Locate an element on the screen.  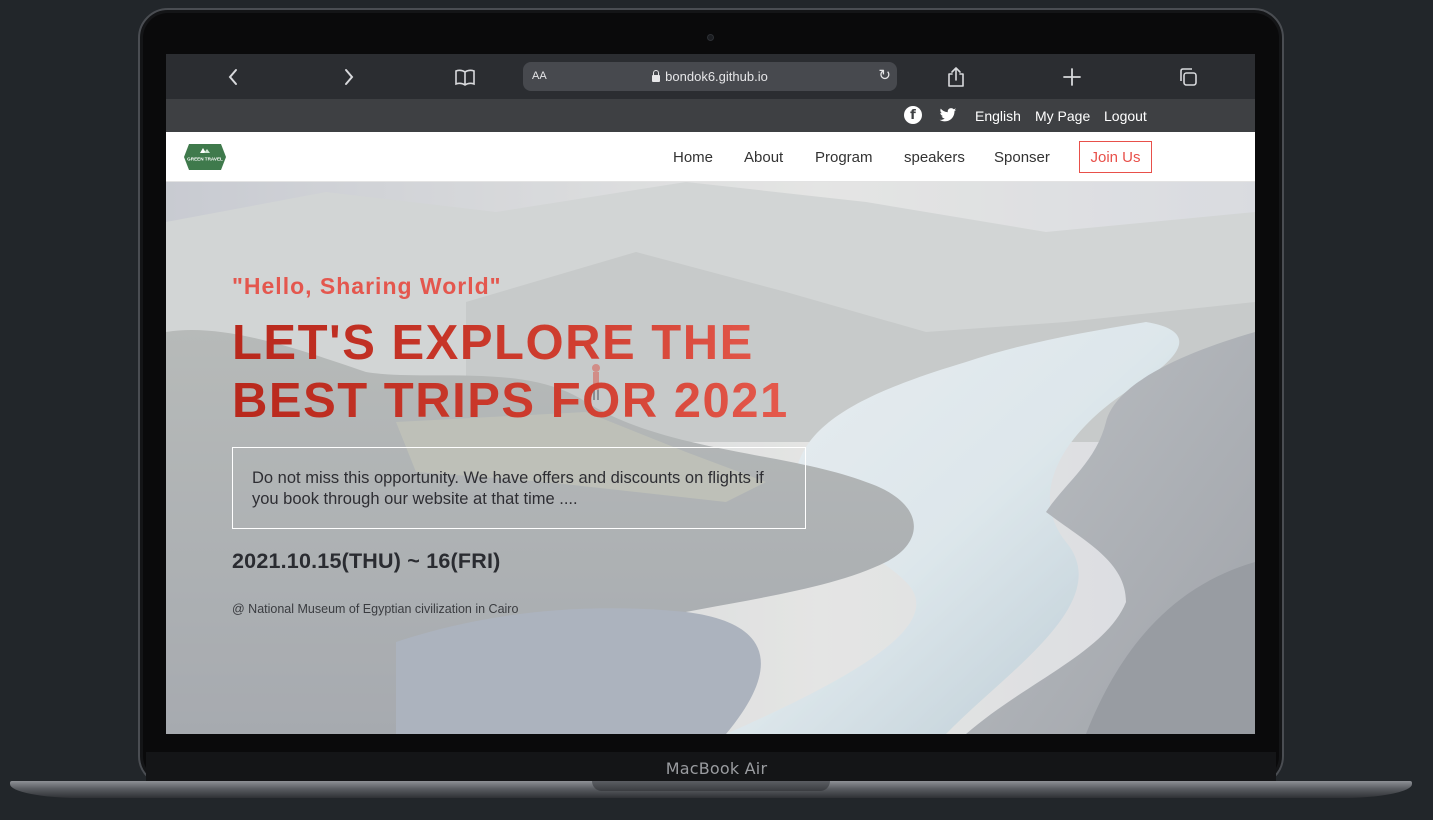
join-us-button: Join Us is located at coordinates (1115, 157).